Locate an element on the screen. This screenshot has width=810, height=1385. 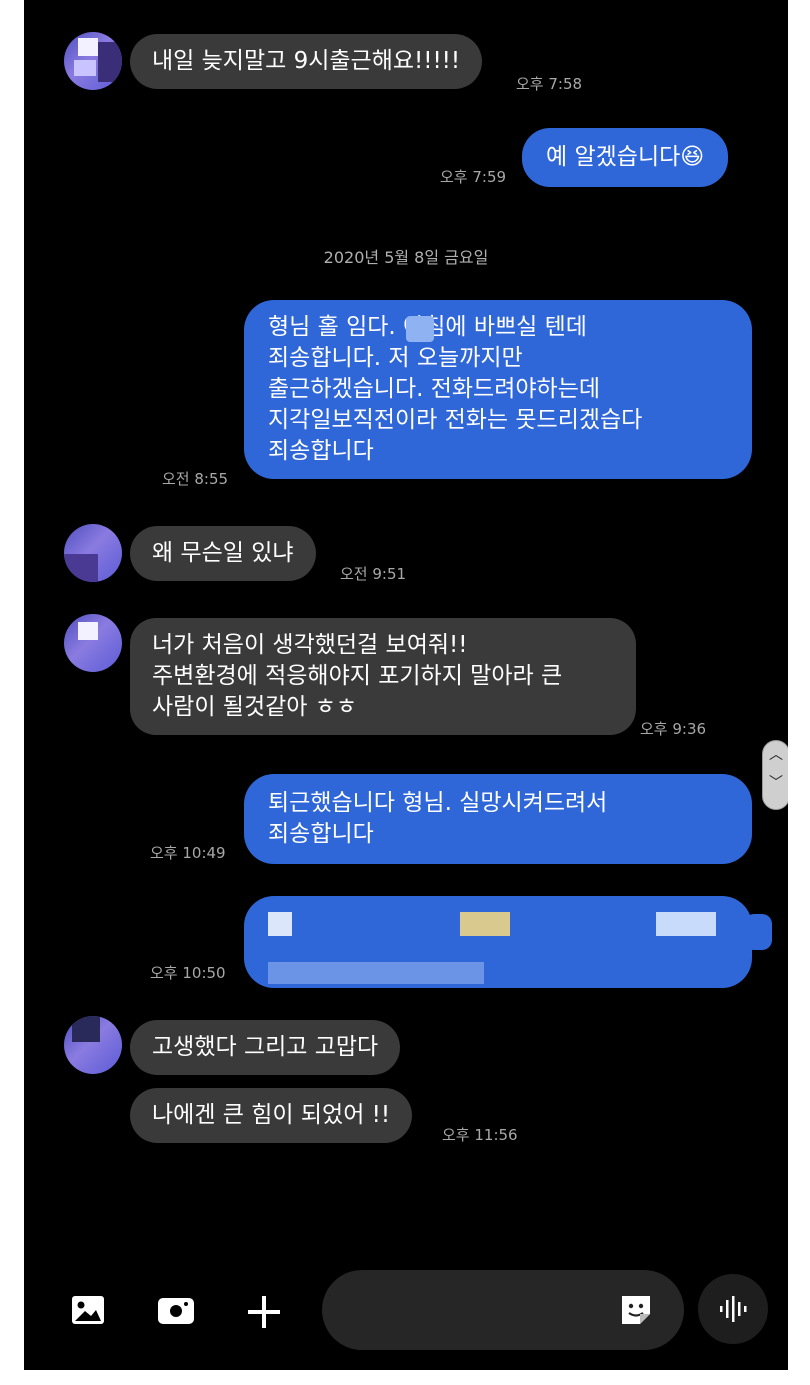
plus-icon is located at coordinates (264, 1312).